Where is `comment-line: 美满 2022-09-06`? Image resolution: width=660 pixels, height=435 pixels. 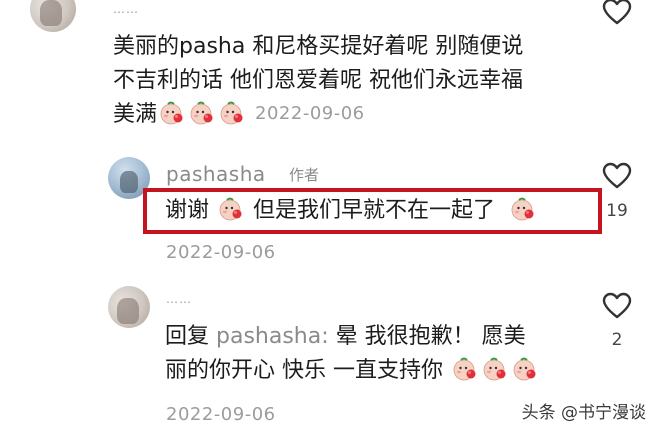 comment-line: 美满 2022-09-06 is located at coordinates (318, 115).